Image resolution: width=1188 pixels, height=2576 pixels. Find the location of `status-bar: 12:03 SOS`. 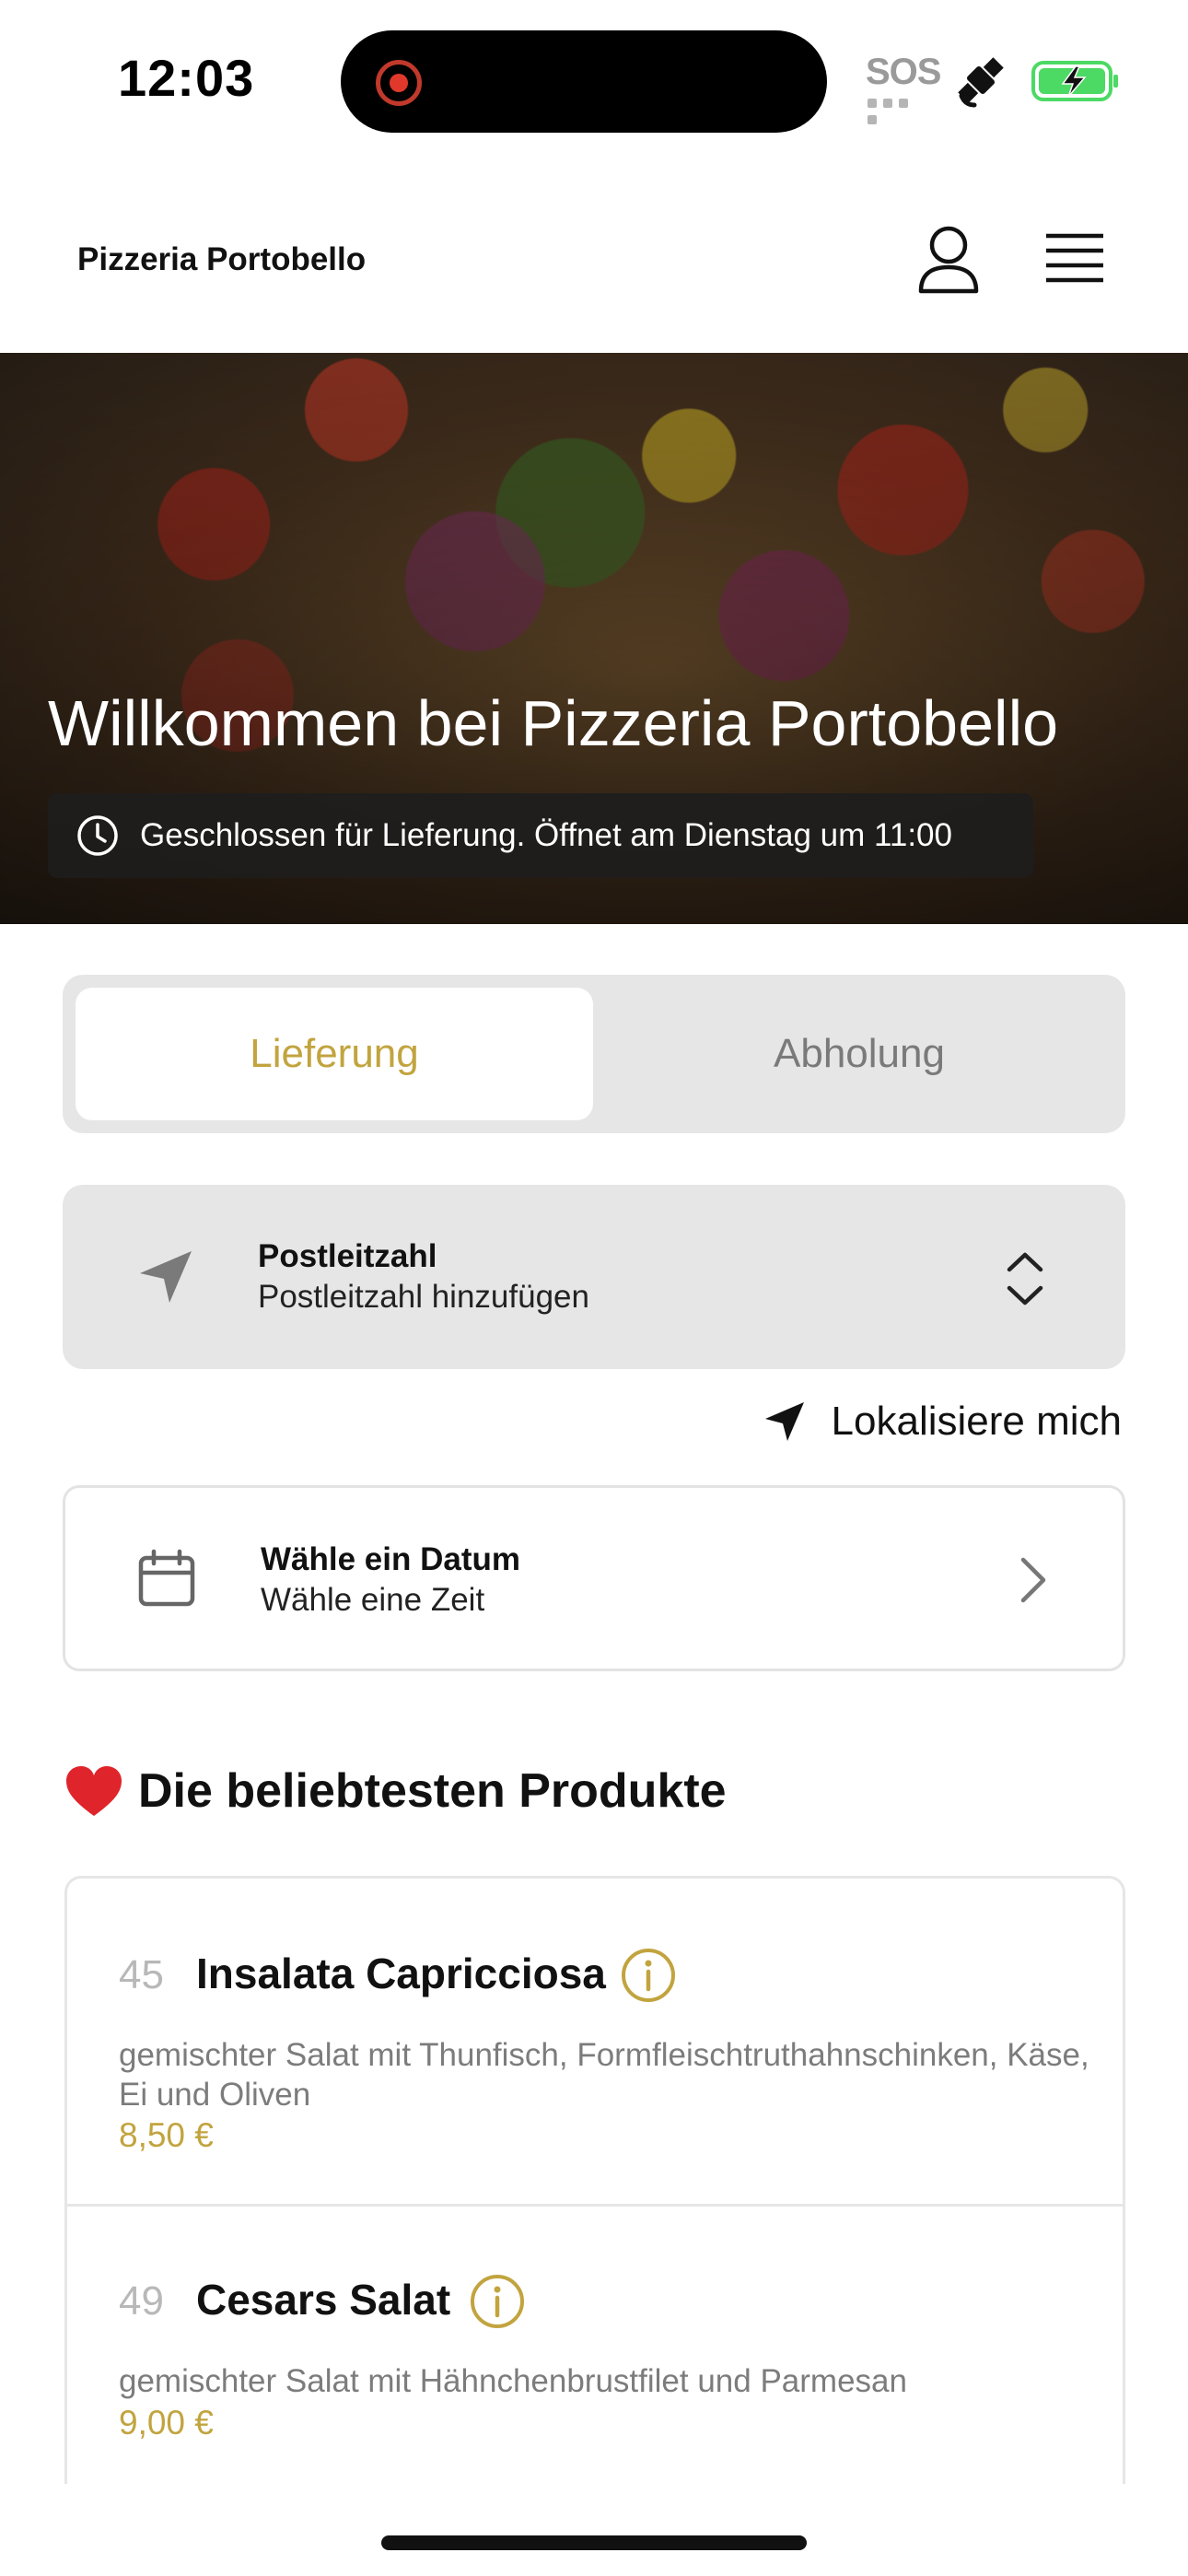

status-bar: 12:03 SOS is located at coordinates (594, 78).